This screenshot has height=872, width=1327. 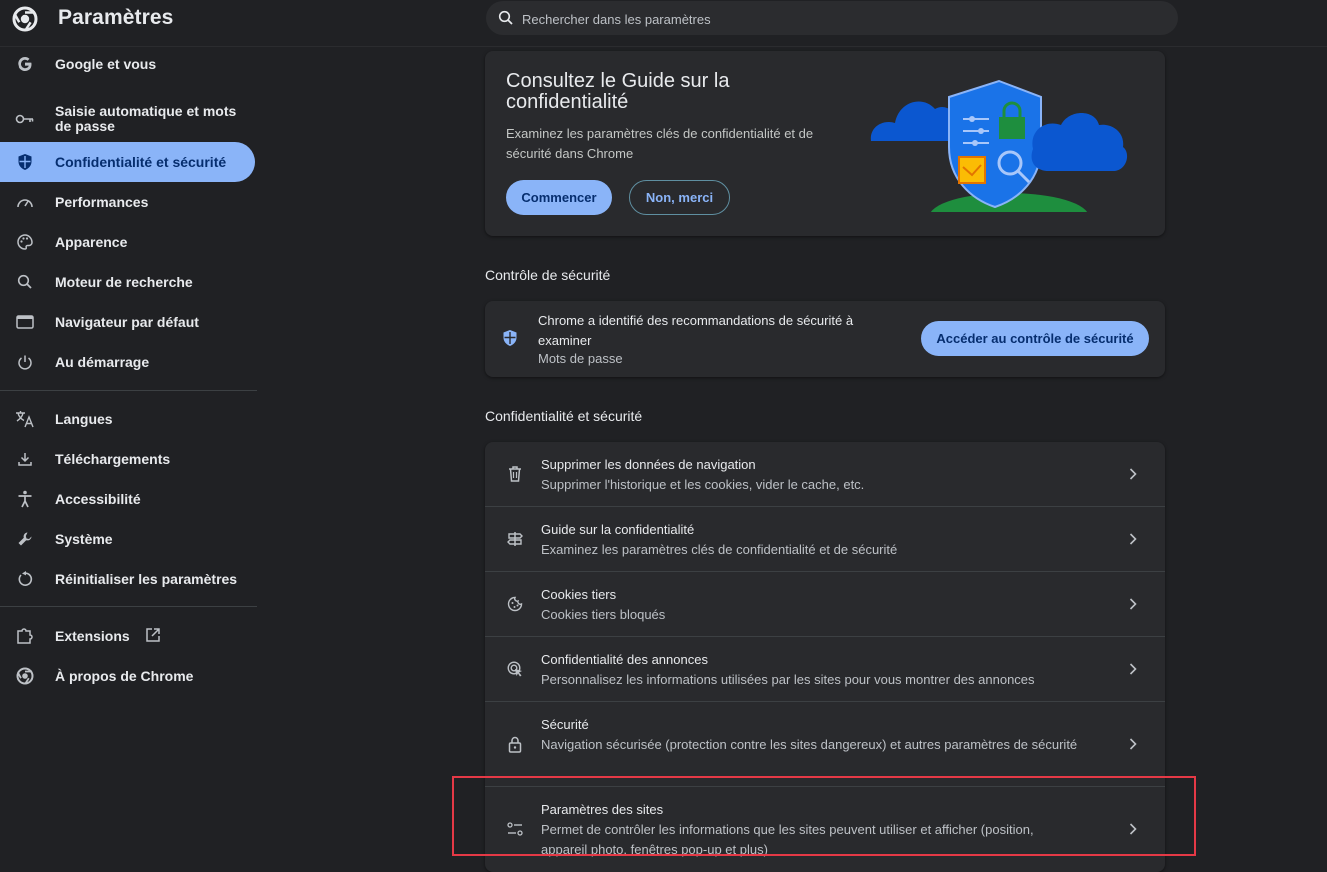 What do you see at coordinates (25, 419) in the screenshot?
I see `translate-icon` at bounding box center [25, 419].